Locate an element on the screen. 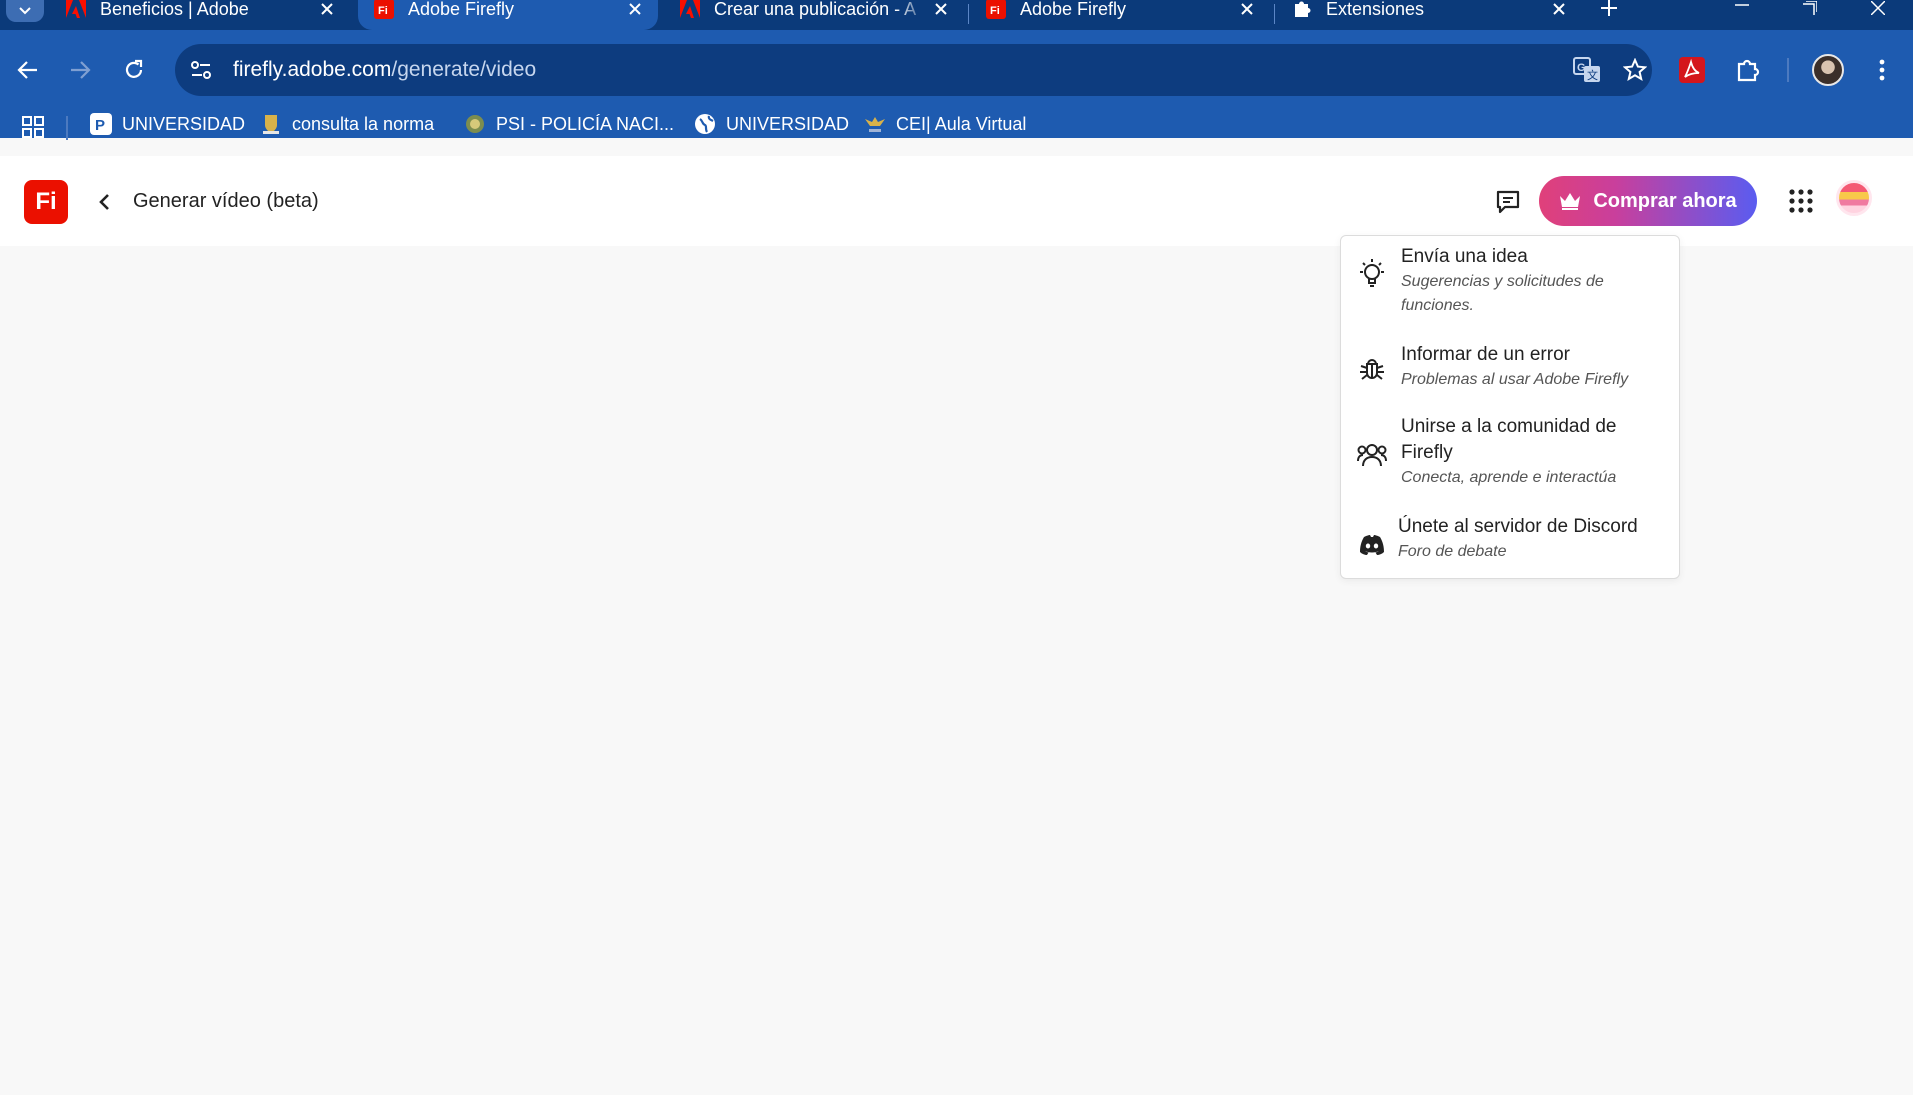 Image resolution: width=1913 pixels, height=1095 pixels. menu-item-title: Envía una idea is located at coordinates (1464, 256).